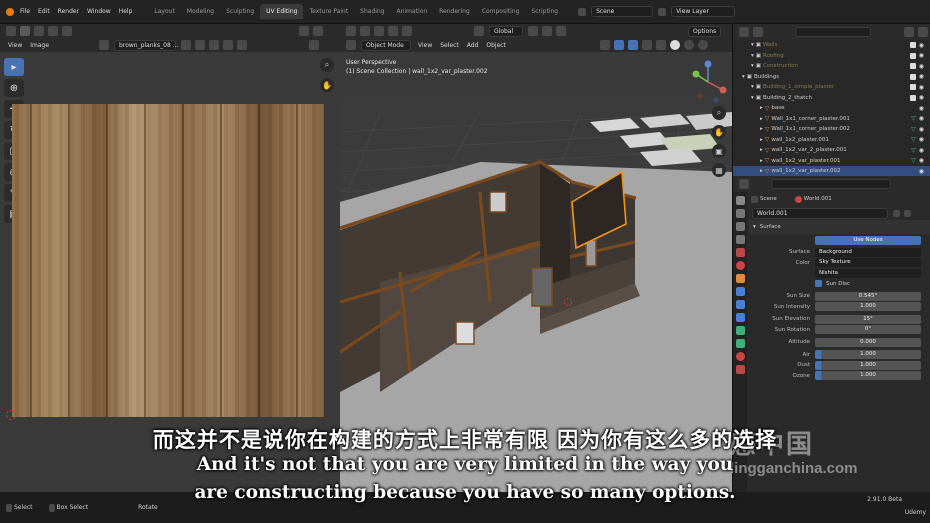 The width and height of the screenshot is (930, 523). Describe the element at coordinates (868, 263) in the screenshot. I see `property-value-field: Sky Texture` at that location.